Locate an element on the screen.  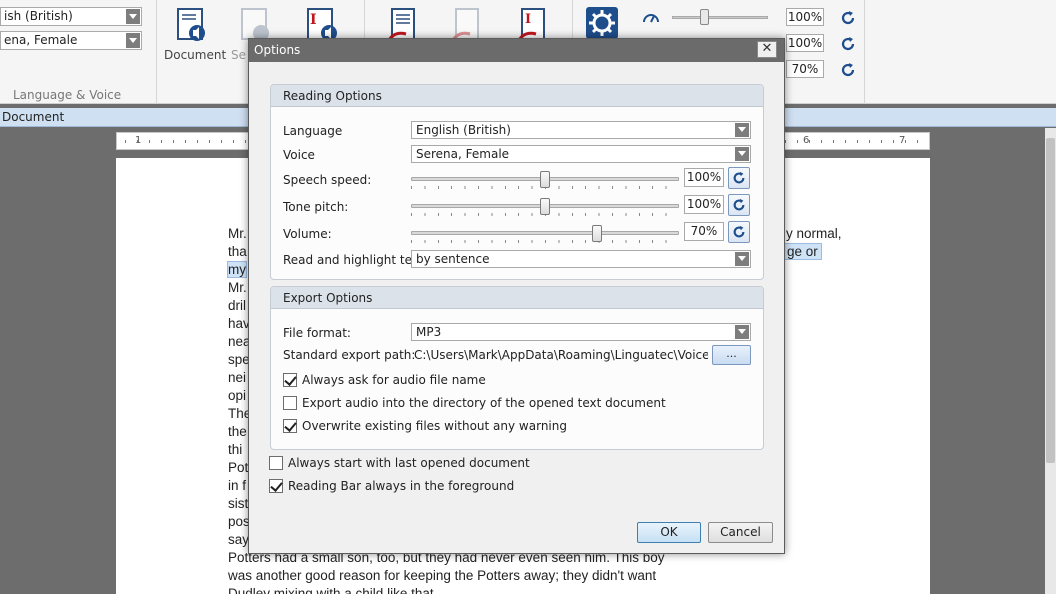
file-format-select: MP3 is located at coordinates (581, 332).